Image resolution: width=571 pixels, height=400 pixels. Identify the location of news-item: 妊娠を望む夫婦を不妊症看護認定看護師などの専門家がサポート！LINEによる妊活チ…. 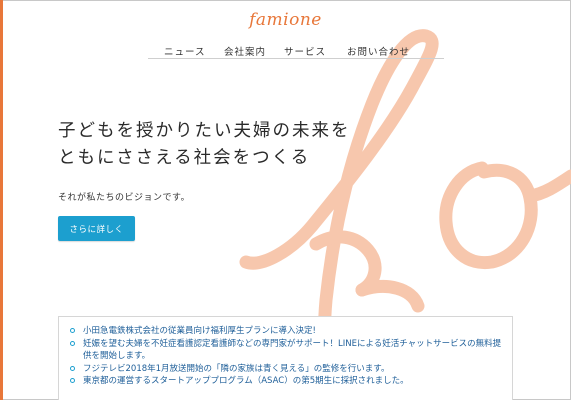
(285, 350).